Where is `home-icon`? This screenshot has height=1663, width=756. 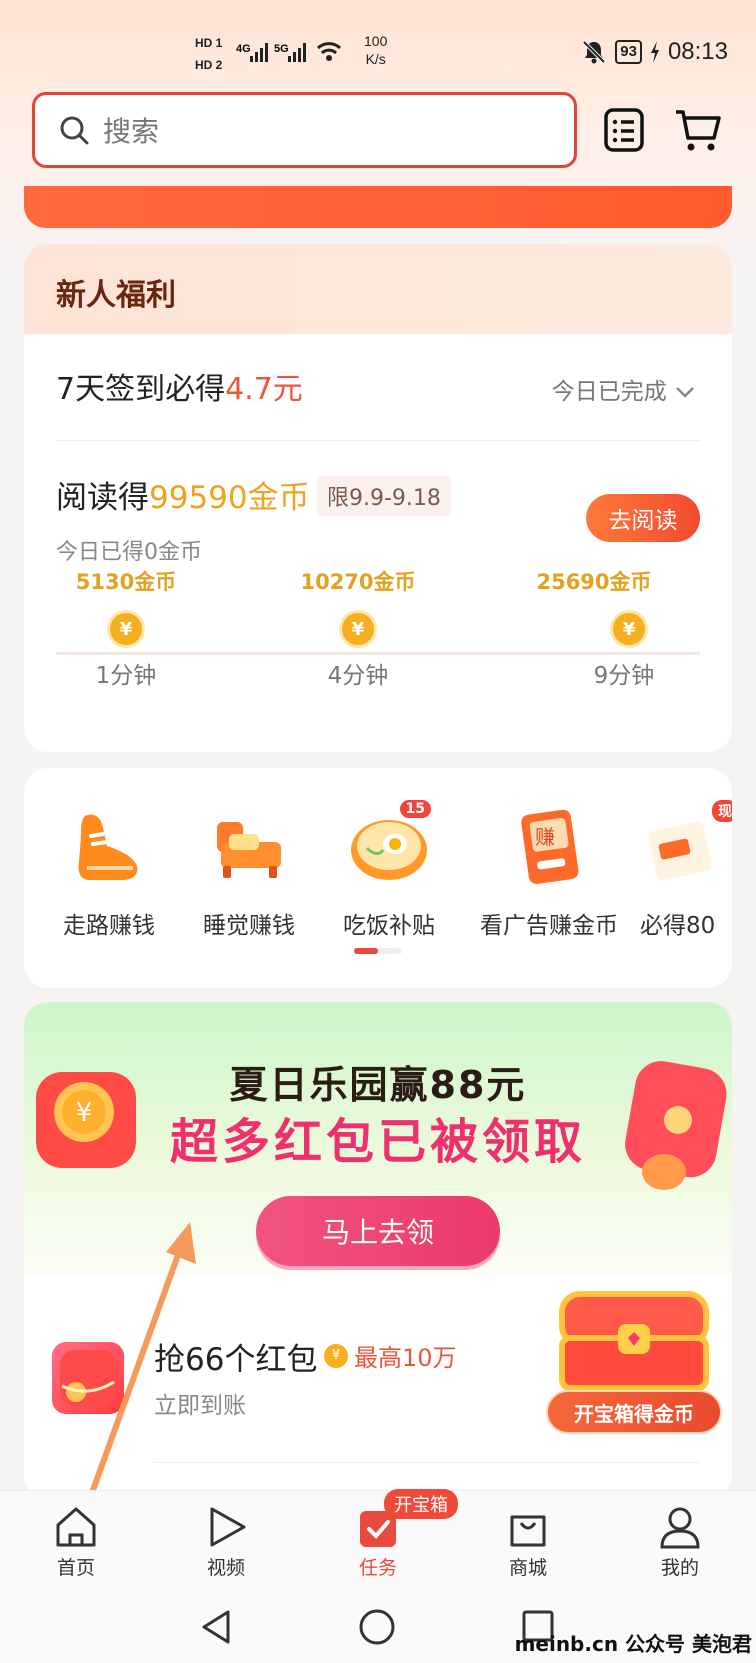
home-icon is located at coordinates (76, 1527).